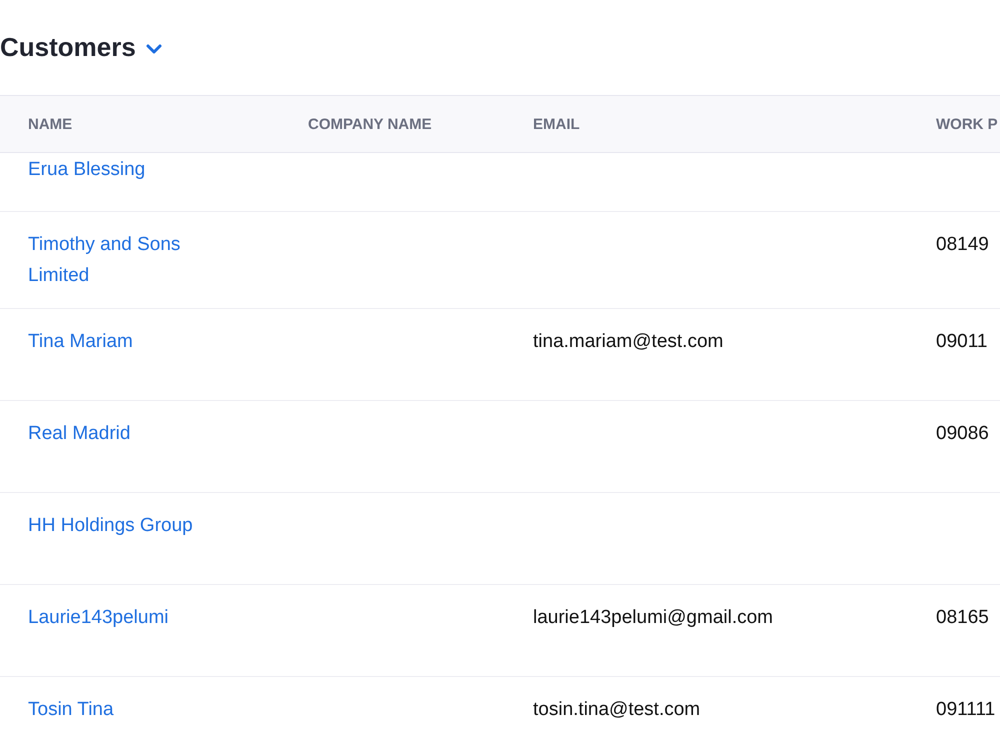  What do you see at coordinates (967, 124) in the screenshot?
I see `column-header: WORK P` at bounding box center [967, 124].